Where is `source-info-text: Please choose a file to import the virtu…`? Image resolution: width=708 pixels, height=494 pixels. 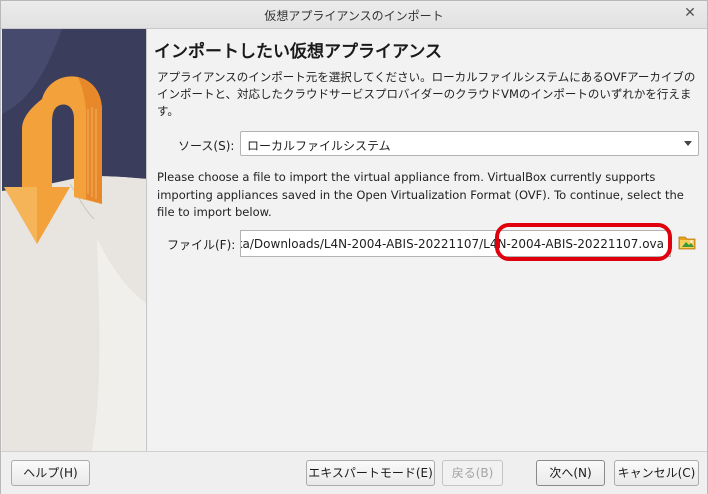 source-info-text: Please choose a file to import the virtu… is located at coordinates (420, 194).